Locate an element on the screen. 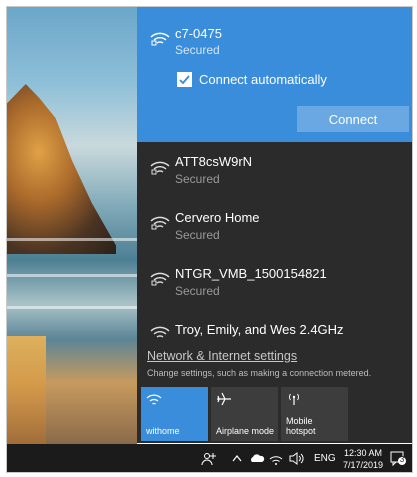 Image resolution: width=417 pixels, height=477 pixels. tile-label-line: hotspot is located at coordinates (301, 431).